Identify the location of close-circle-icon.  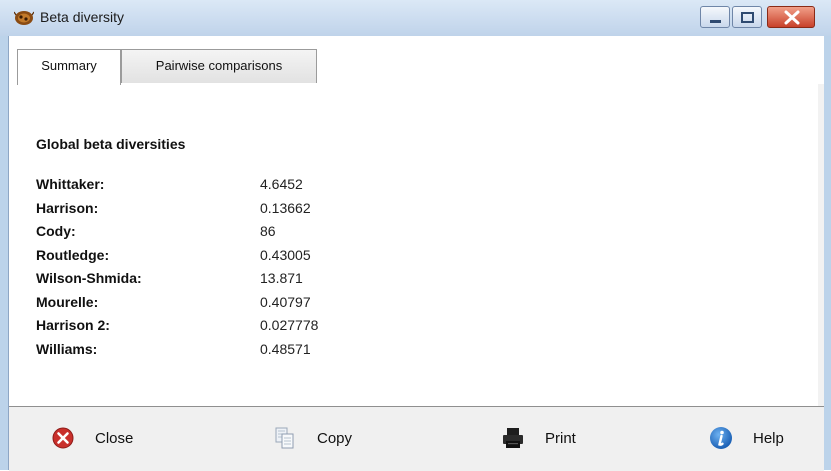
(63, 438).